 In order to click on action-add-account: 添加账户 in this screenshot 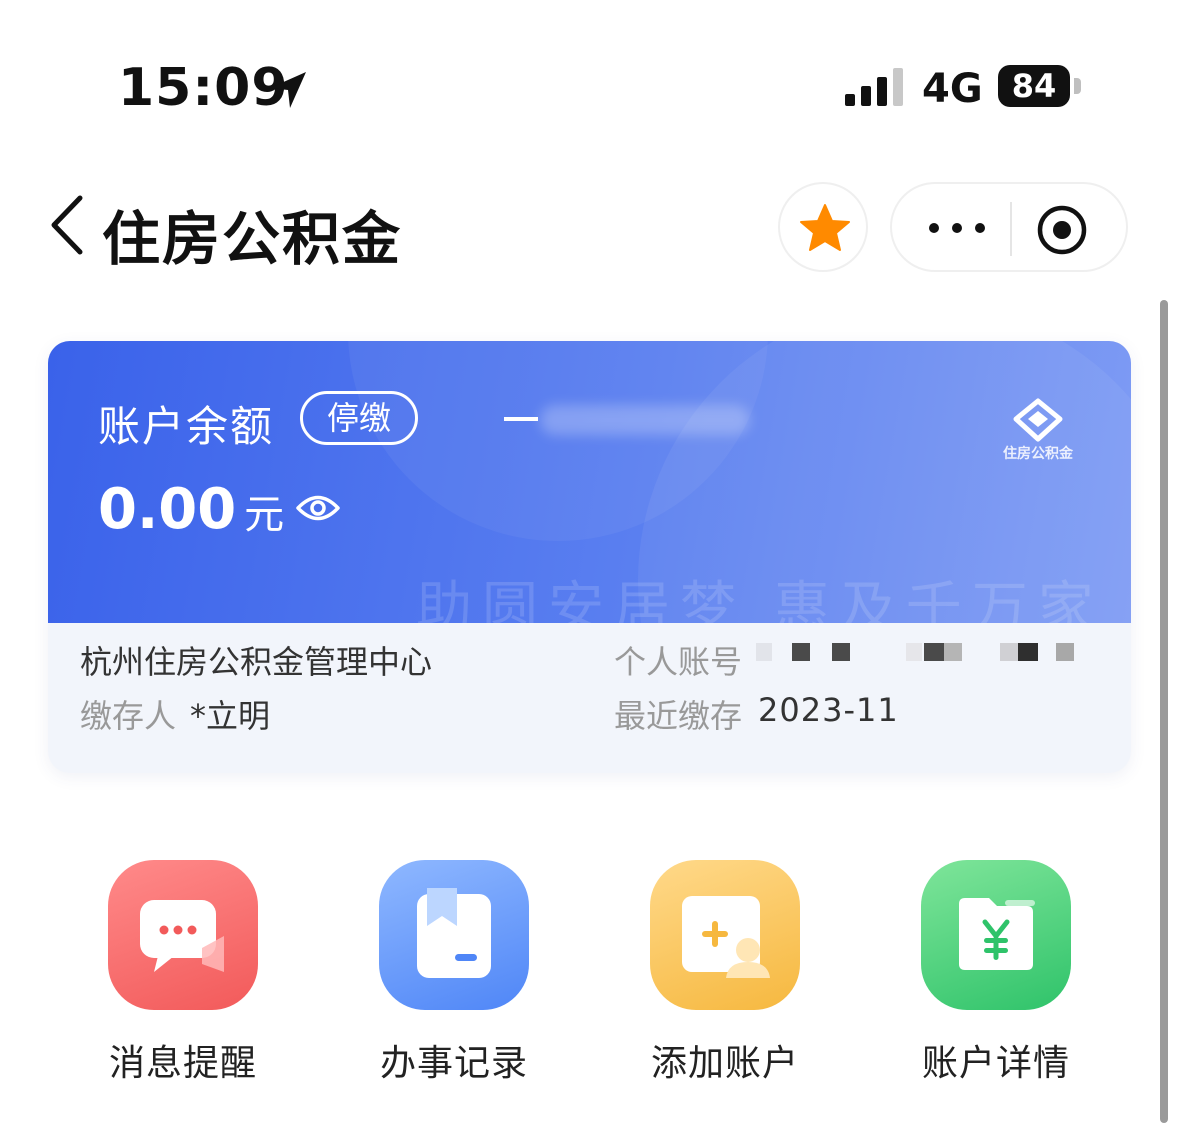, I will do `click(732, 973)`.